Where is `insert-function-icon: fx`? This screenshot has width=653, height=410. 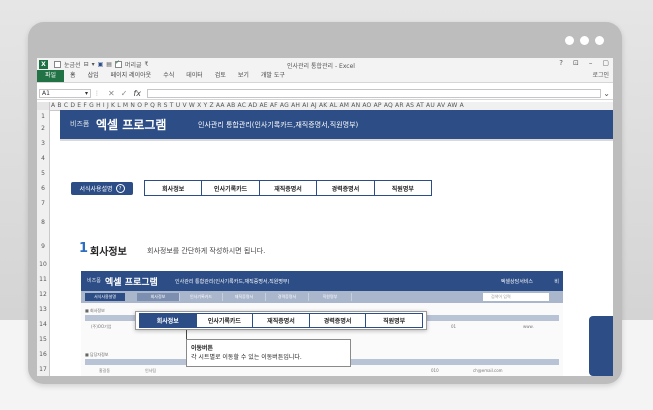 insert-function-icon: fx is located at coordinates (137, 93).